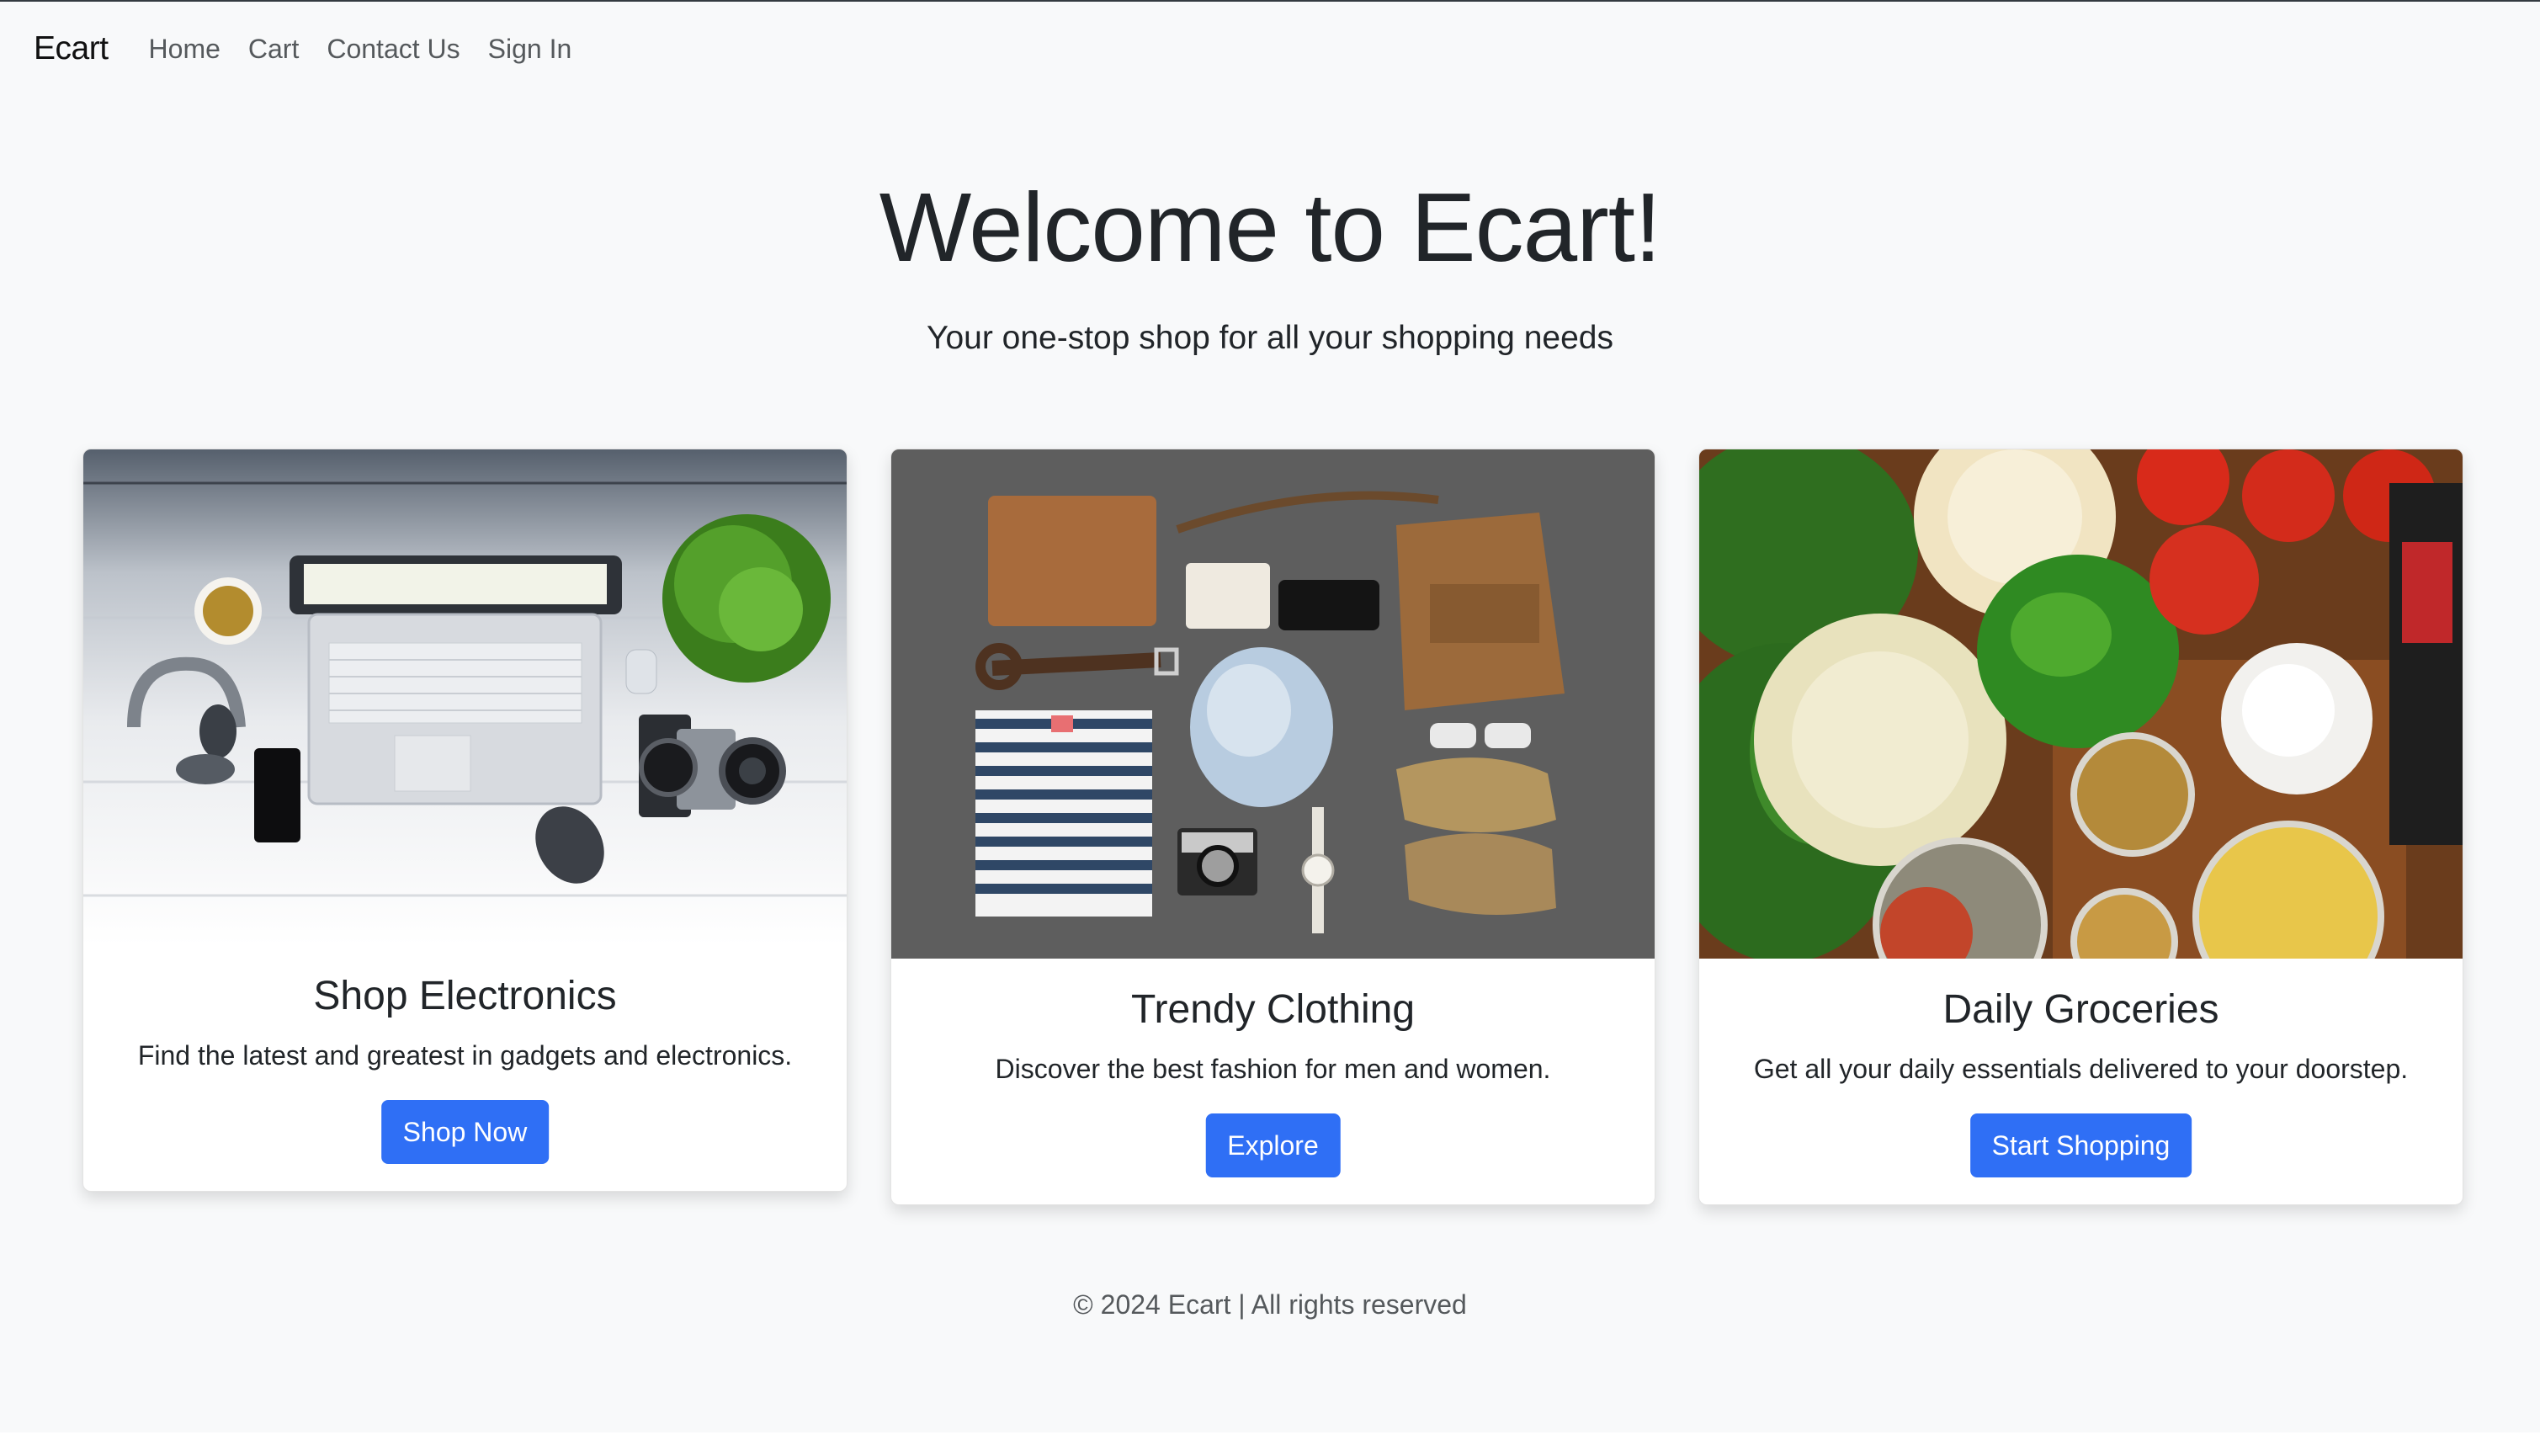 This screenshot has height=1456, width=2540. I want to click on start-shopping-button: Start Shopping, so click(2080, 1145).